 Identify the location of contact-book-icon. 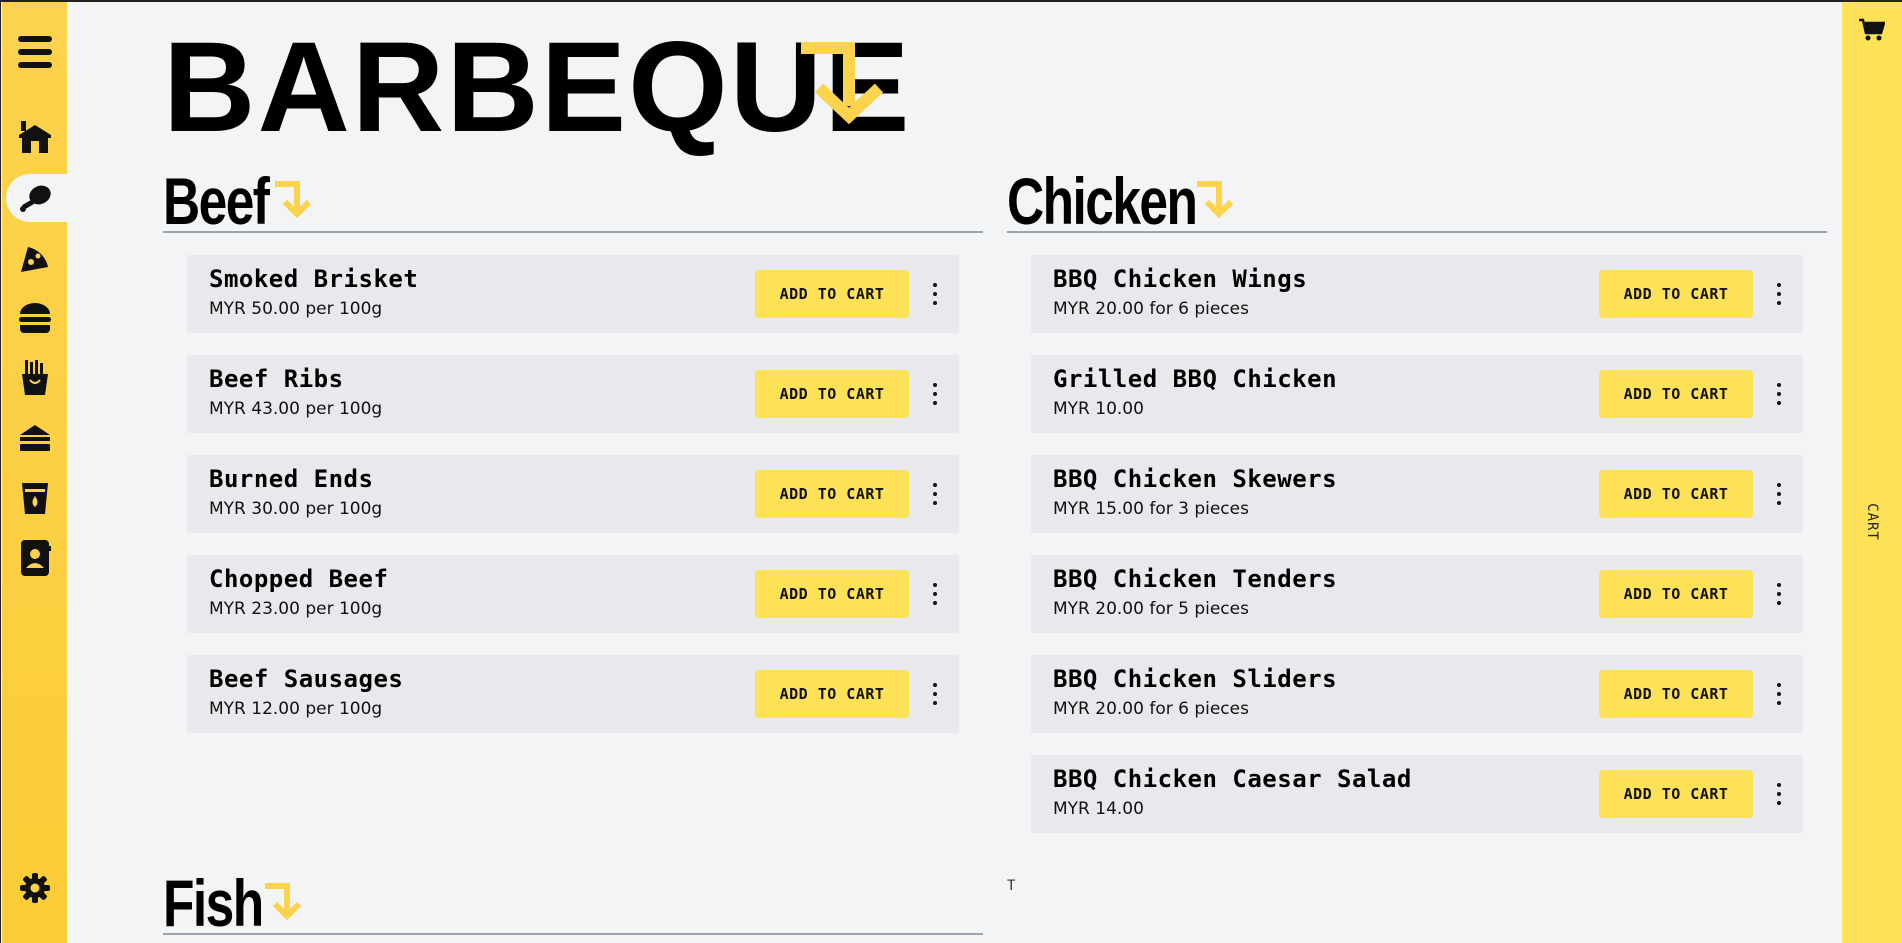
(34, 558).